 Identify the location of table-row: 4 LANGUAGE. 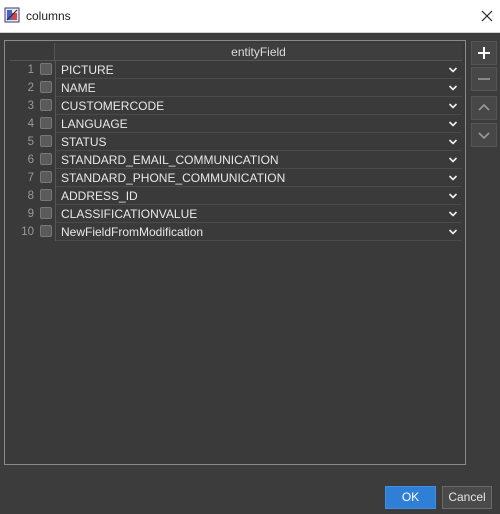
(236, 124).